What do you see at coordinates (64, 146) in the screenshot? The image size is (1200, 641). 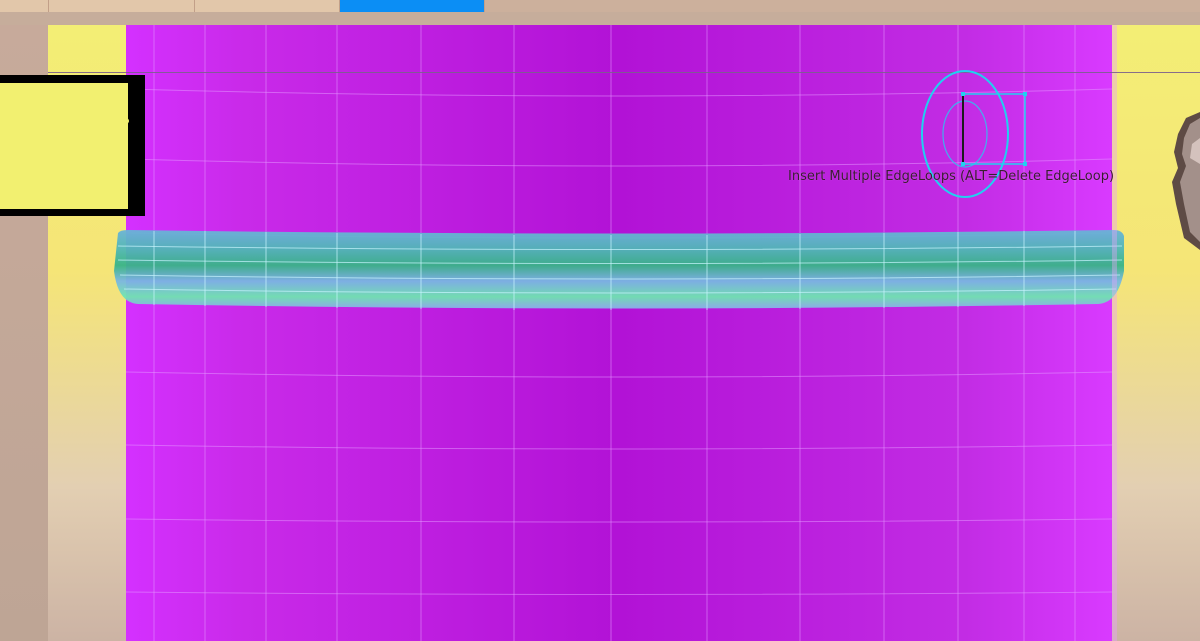 I see `thumbnail-canvas` at bounding box center [64, 146].